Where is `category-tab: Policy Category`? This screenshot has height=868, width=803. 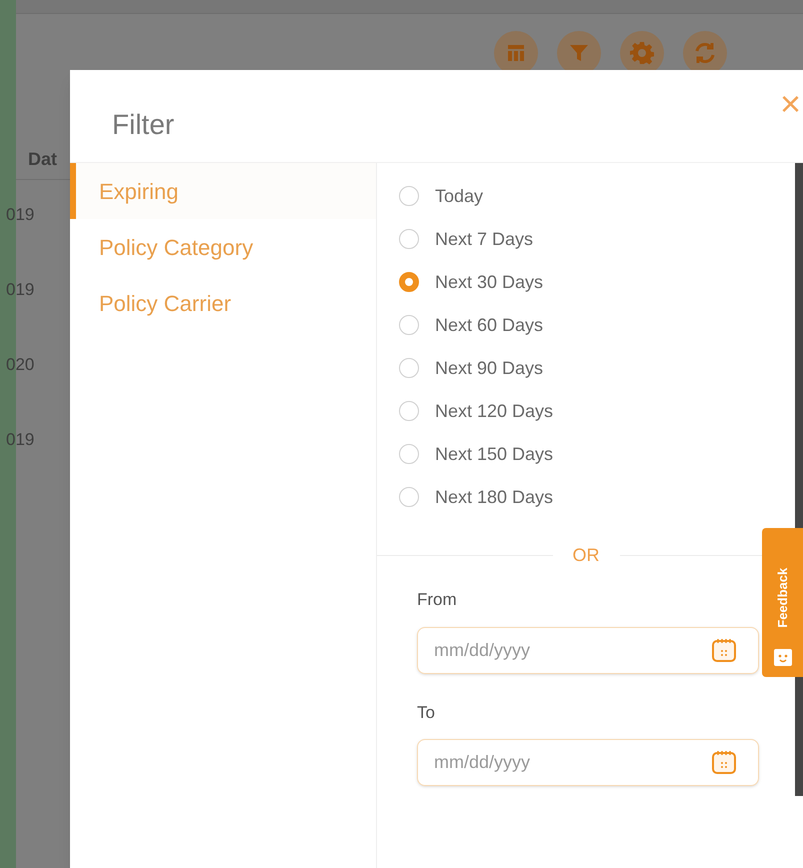
category-tab: Policy Category is located at coordinates (223, 247).